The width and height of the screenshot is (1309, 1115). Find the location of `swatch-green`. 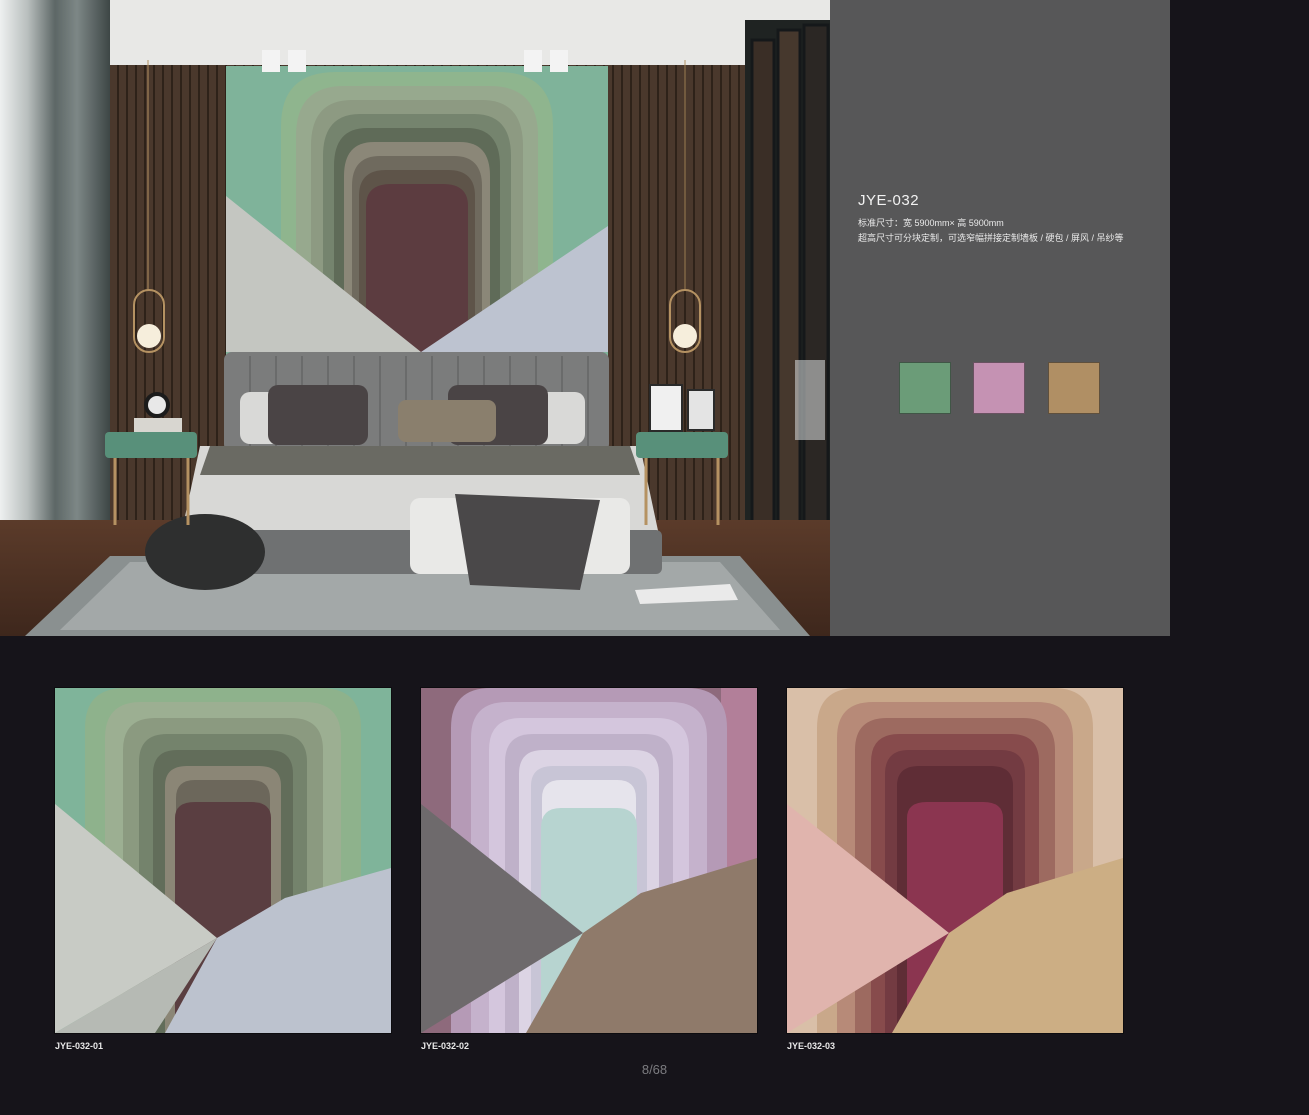

swatch-green is located at coordinates (925, 388).